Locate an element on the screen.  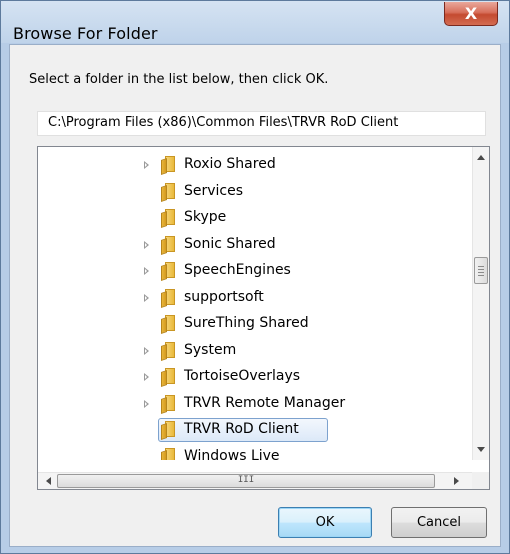
tree-item-label: TortoiseOverlays is located at coordinates (242, 376).